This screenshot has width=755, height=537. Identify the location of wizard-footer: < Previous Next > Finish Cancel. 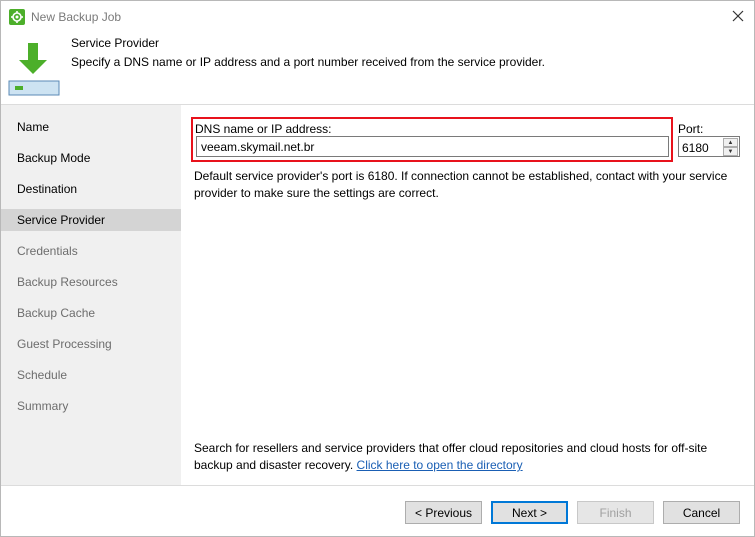
(377, 511).